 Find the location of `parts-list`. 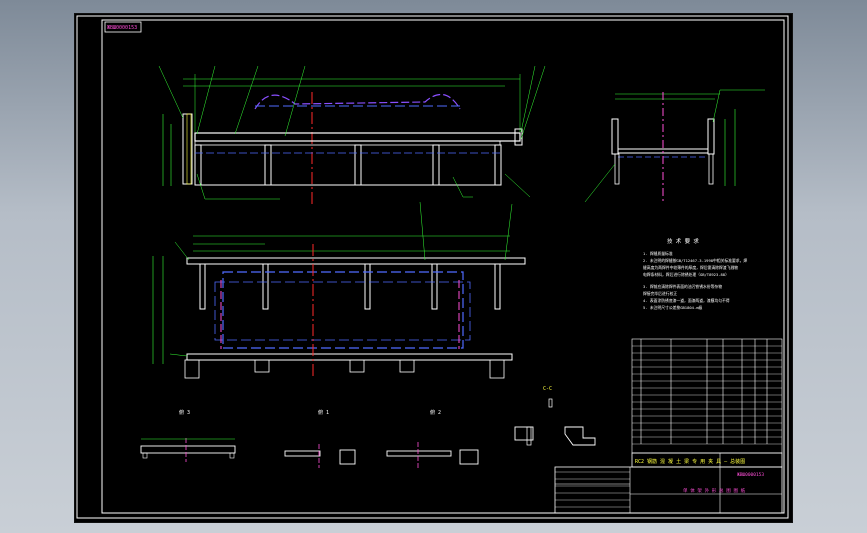

parts-list is located at coordinates (707, 396).